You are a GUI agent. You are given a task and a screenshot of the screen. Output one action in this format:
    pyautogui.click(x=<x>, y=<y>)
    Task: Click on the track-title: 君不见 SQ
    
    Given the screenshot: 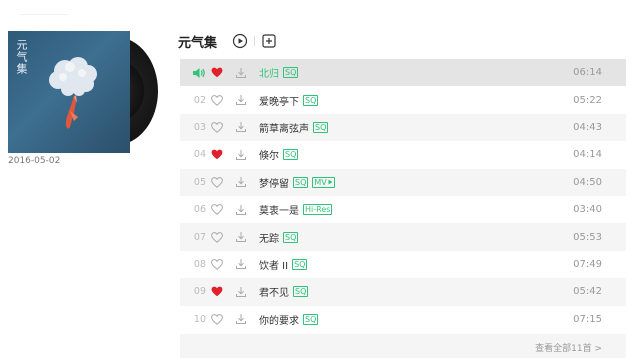 What is the action you would take?
    pyautogui.click(x=284, y=292)
    